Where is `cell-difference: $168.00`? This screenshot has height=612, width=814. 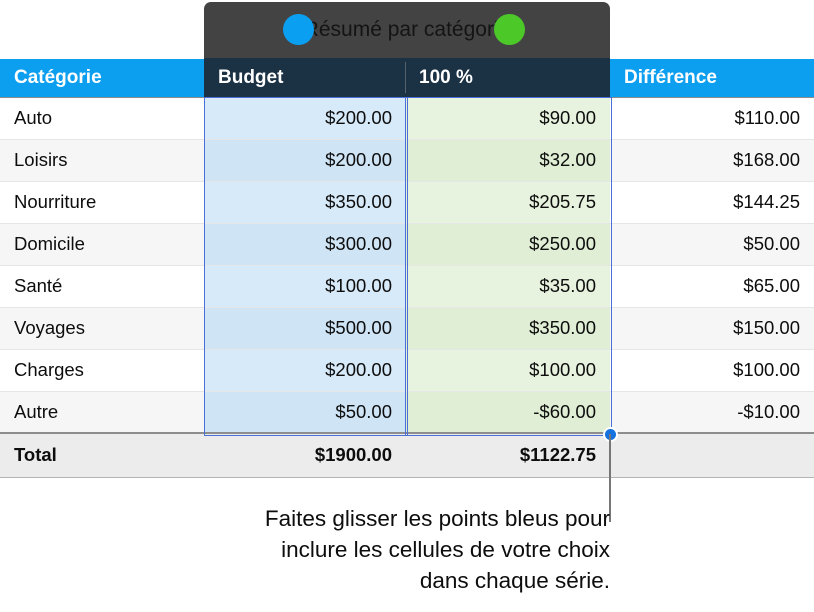 cell-difference: $168.00 is located at coordinates (712, 160).